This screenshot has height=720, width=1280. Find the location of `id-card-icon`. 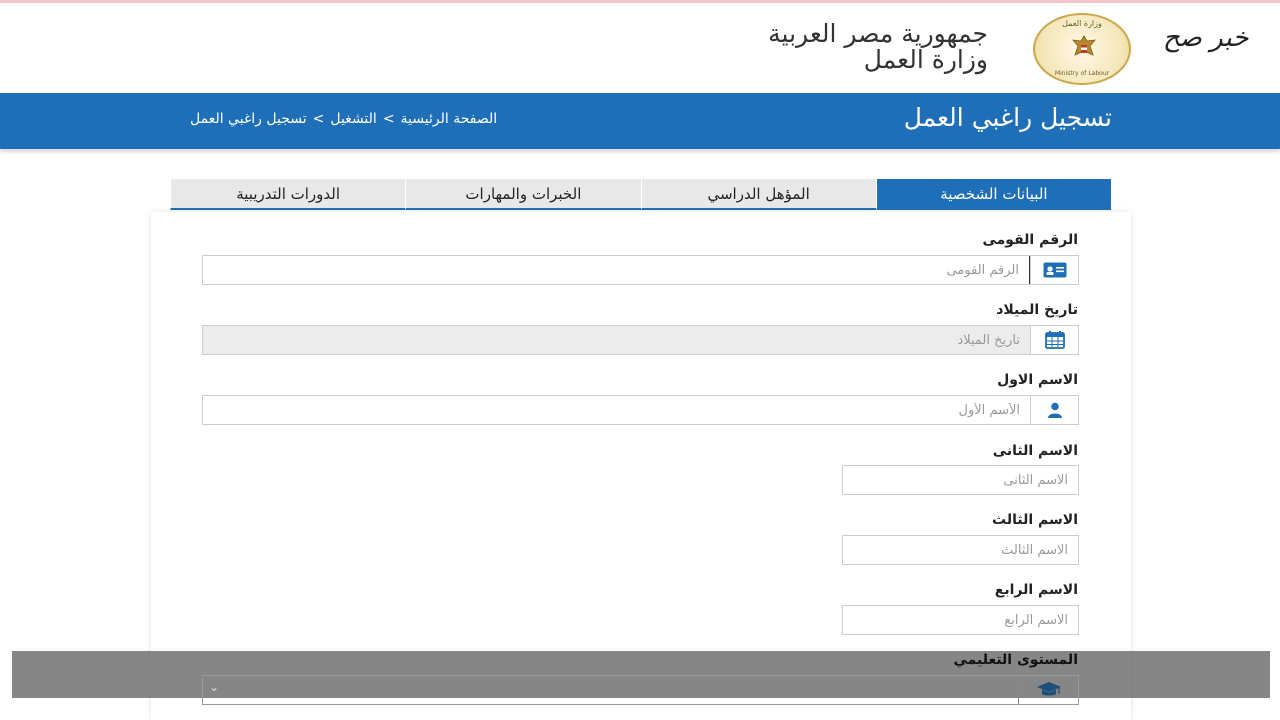

id-card-icon is located at coordinates (1054, 270).